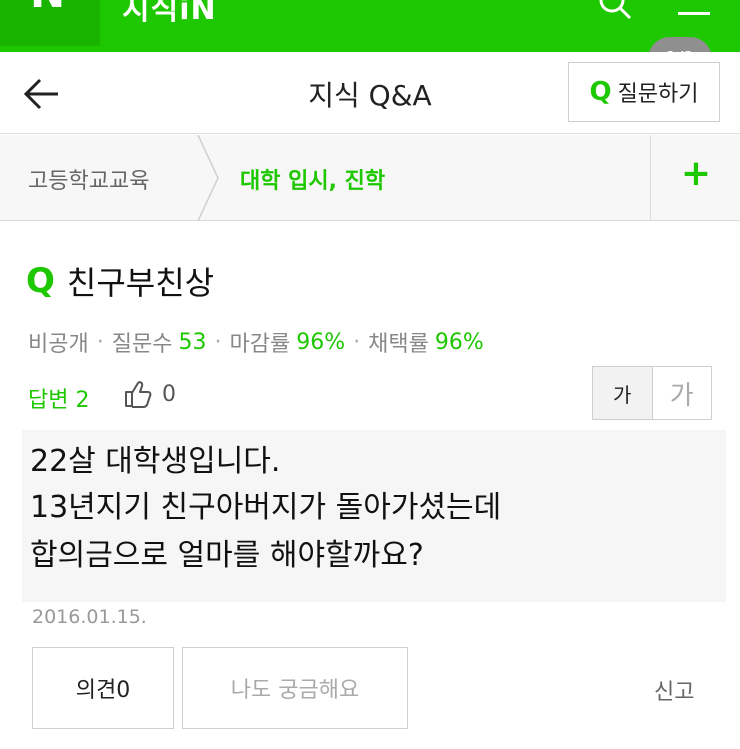 The height and width of the screenshot is (749, 740). What do you see at coordinates (623, 393) in the screenshot?
I see `font-small-button: 가` at bounding box center [623, 393].